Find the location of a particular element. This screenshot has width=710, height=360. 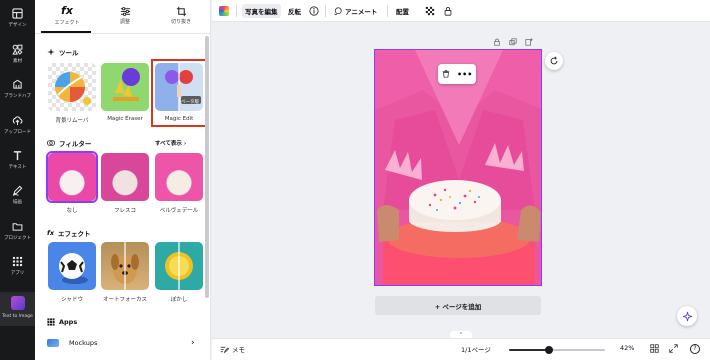

position-label: 配置 is located at coordinates (402, 12).